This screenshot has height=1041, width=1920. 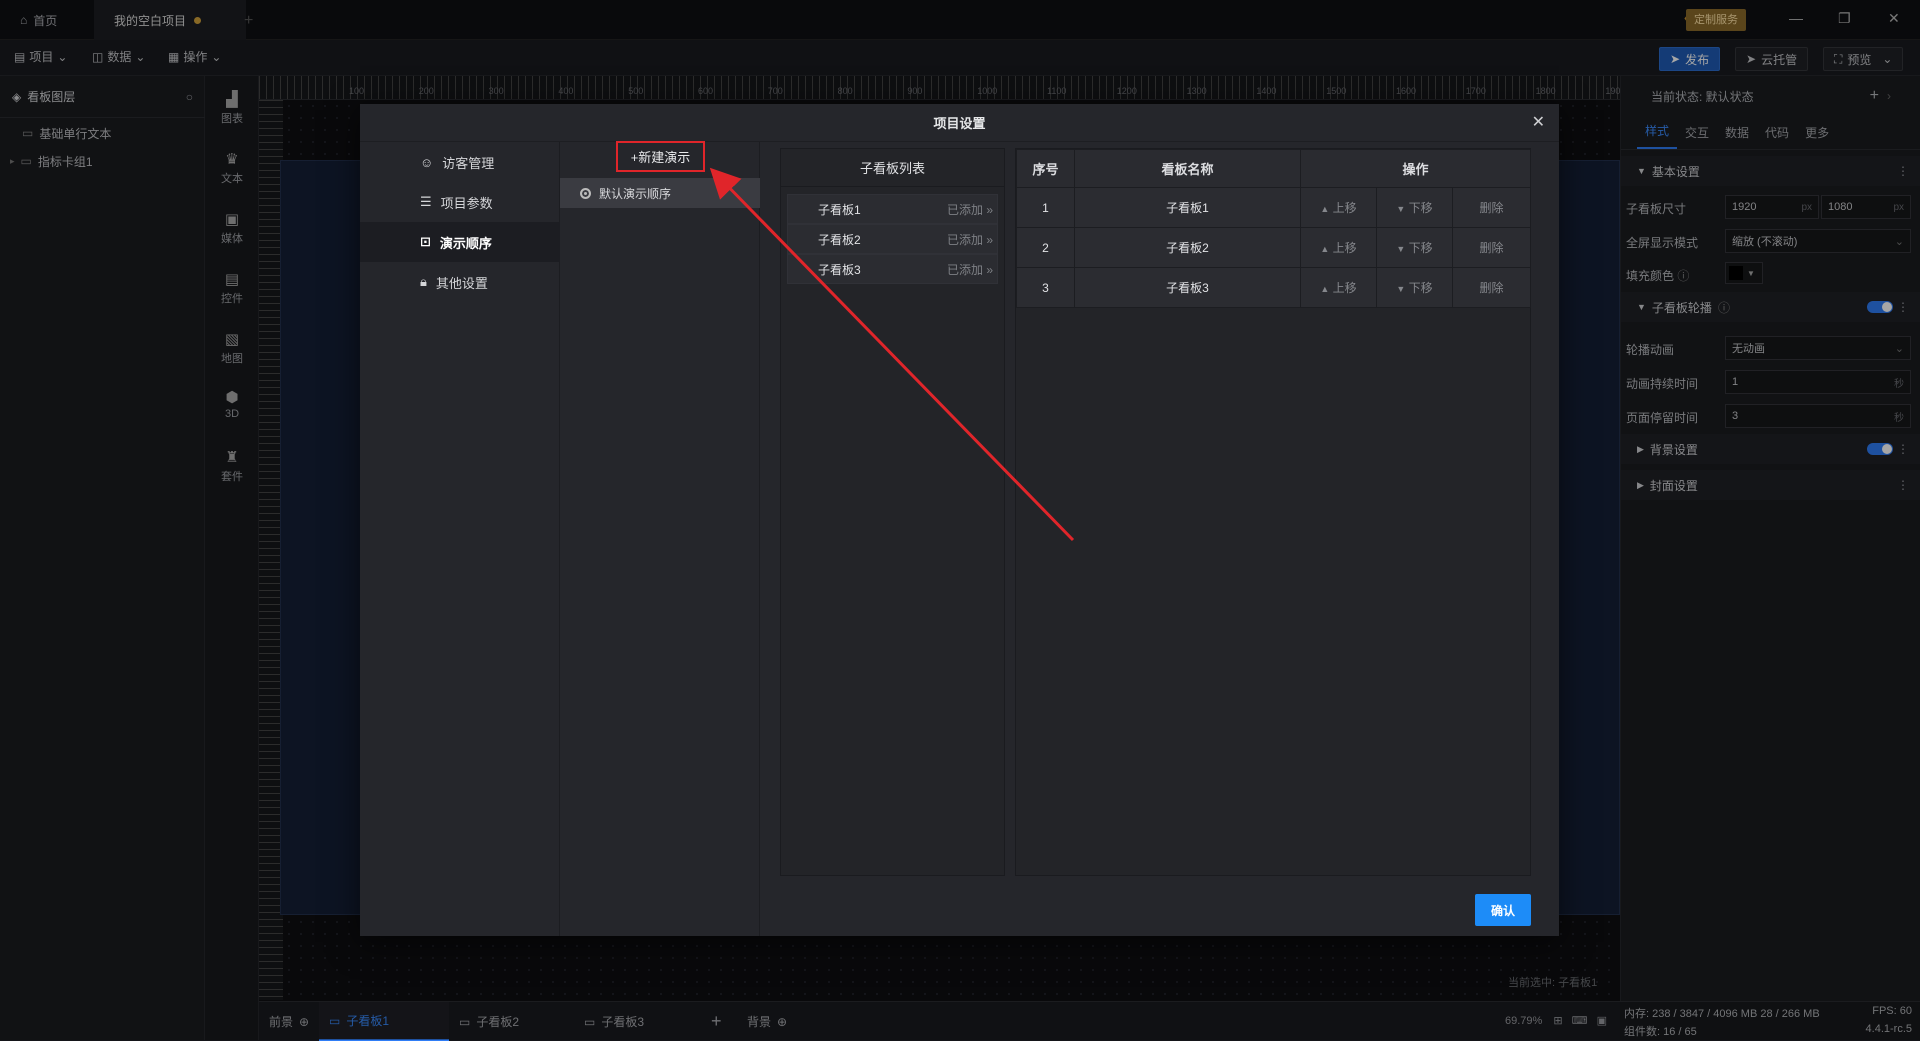 I want to click on nav-visitor-management: ☺ 访客管理, so click(x=460, y=162).